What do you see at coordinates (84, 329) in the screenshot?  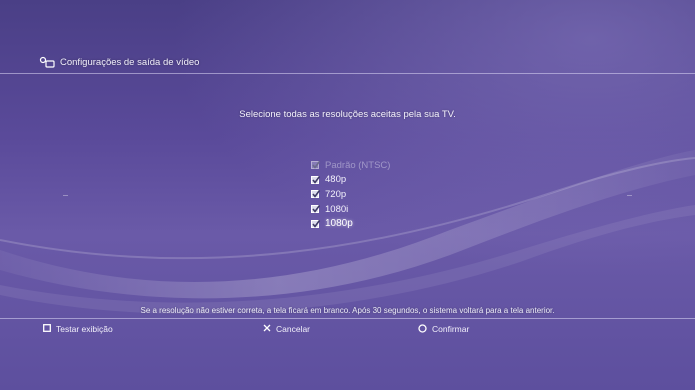 I see `test-display-label: Testar exibição` at bounding box center [84, 329].